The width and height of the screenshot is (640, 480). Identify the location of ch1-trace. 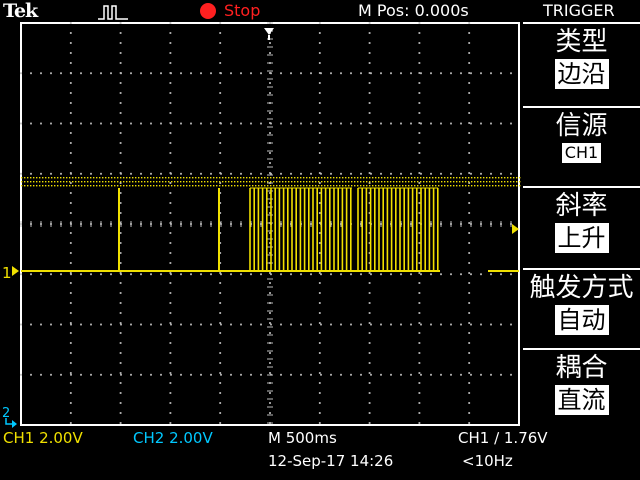
(270, 229).